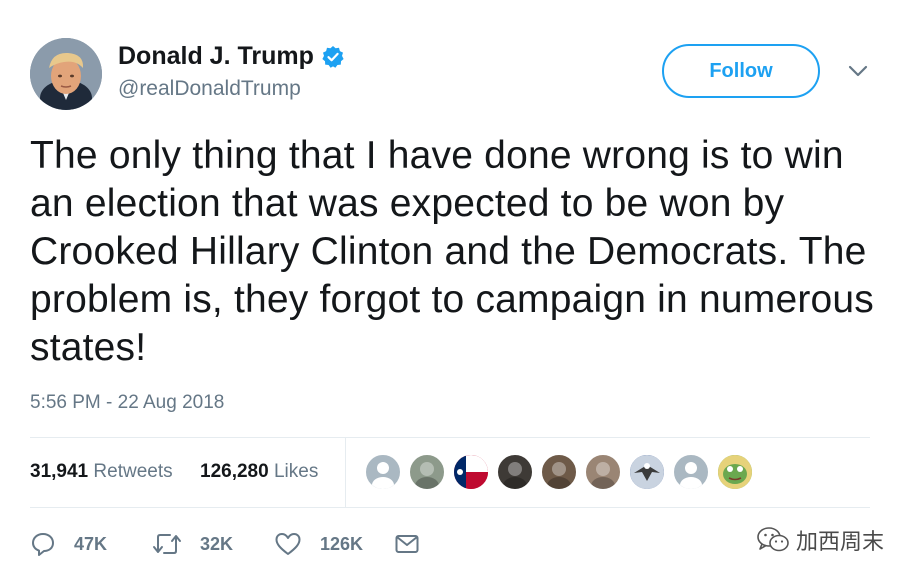 This screenshot has height=576, width=914. Describe the element at coordinates (59, 471) in the screenshot. I see `retweets-count: 31,941` at that location.